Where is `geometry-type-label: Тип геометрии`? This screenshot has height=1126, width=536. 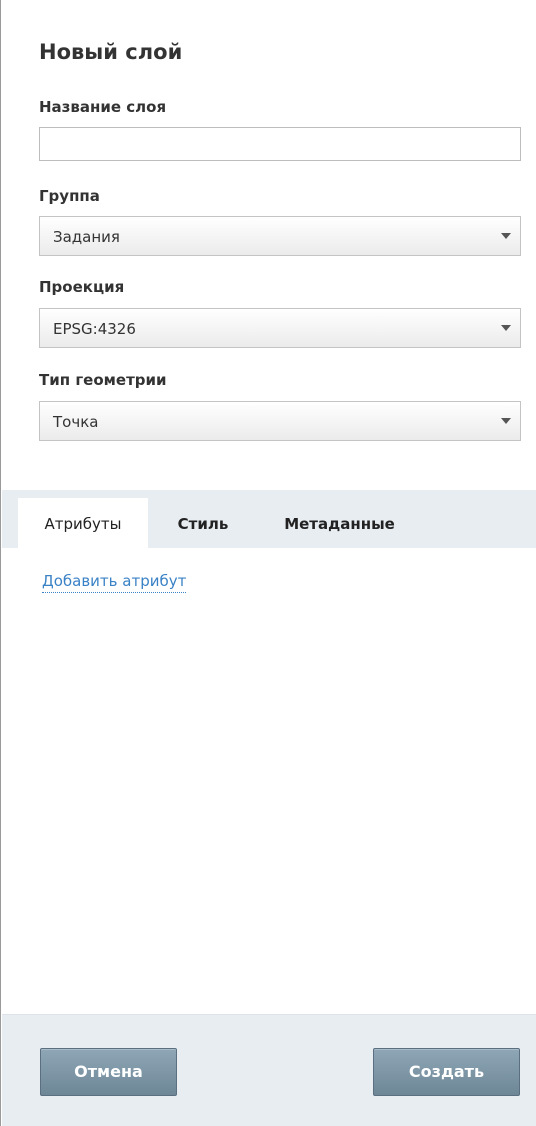 geometry-type-label: Тип геометрии is located at coordinates (103, 380).